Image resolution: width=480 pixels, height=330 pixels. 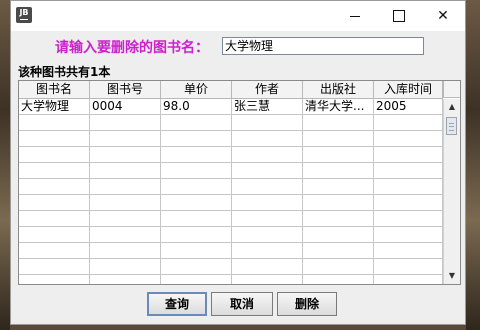 I want to click on maximize-icon, so click(x=399, y=16).